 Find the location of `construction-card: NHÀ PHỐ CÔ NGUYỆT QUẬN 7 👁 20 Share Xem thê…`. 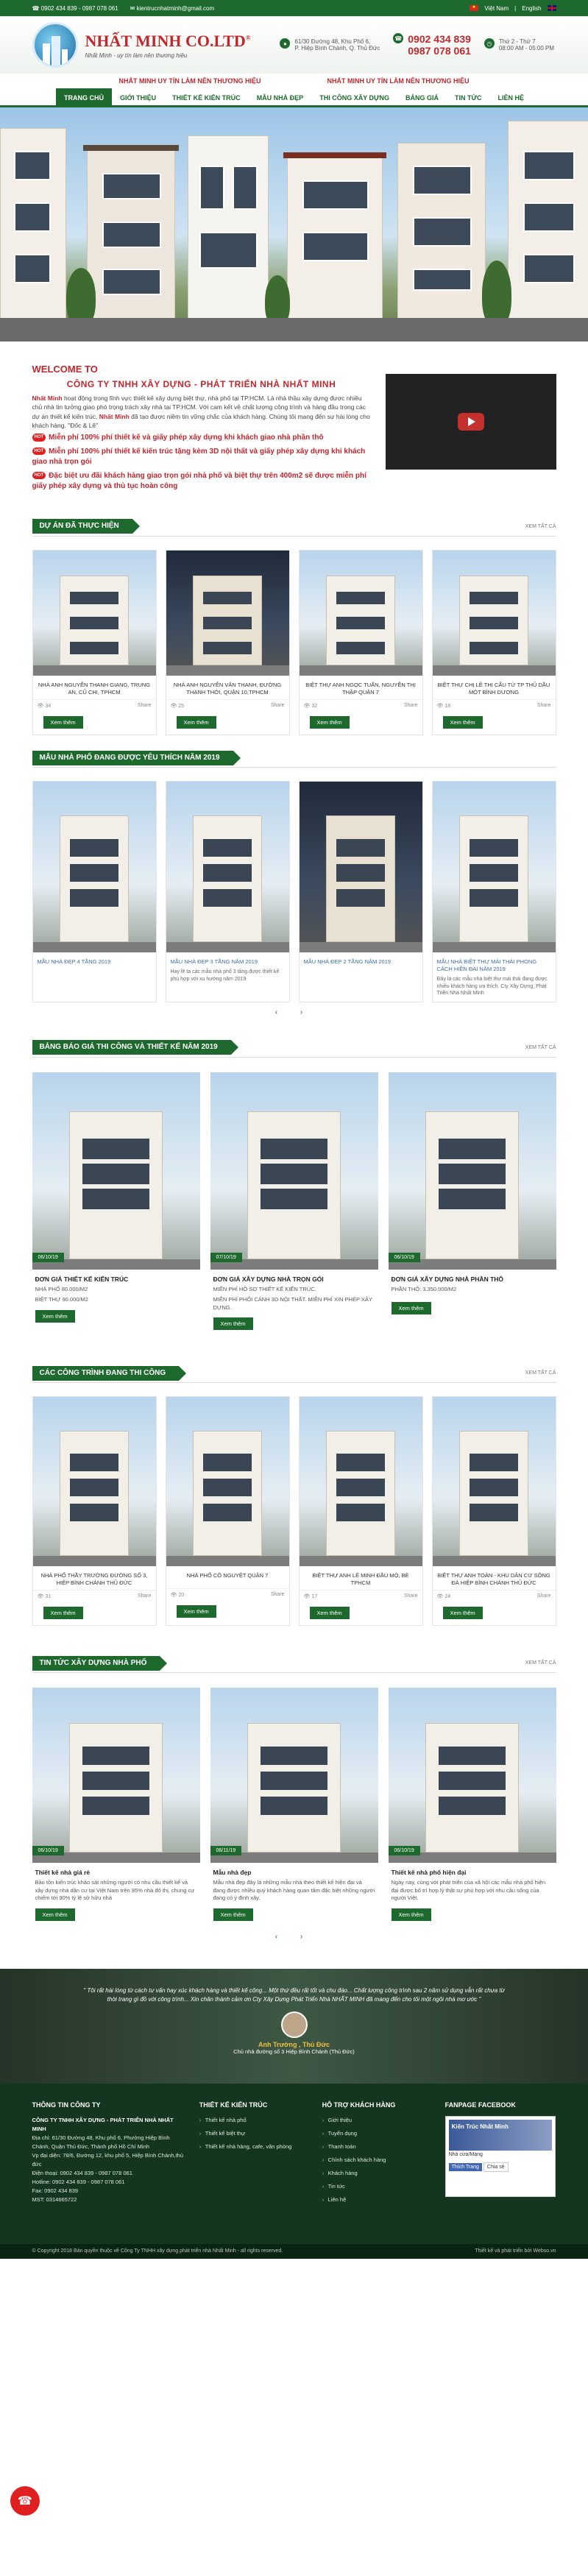

construction-card: NHÀ PHỐ CÔ NGUYỆT QUẬN 7 👁 20 Share Xem thê… is located at coordinates (227, 1511).